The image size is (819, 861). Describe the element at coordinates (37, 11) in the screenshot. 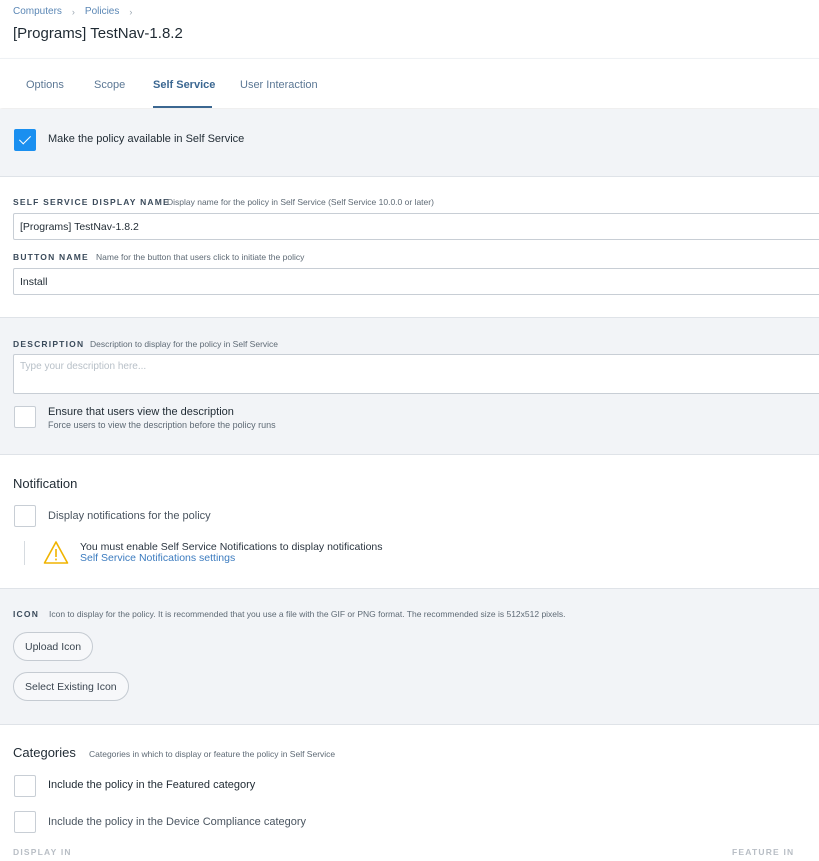

I see `breadcrumb-computers-link: Computers` at that location.